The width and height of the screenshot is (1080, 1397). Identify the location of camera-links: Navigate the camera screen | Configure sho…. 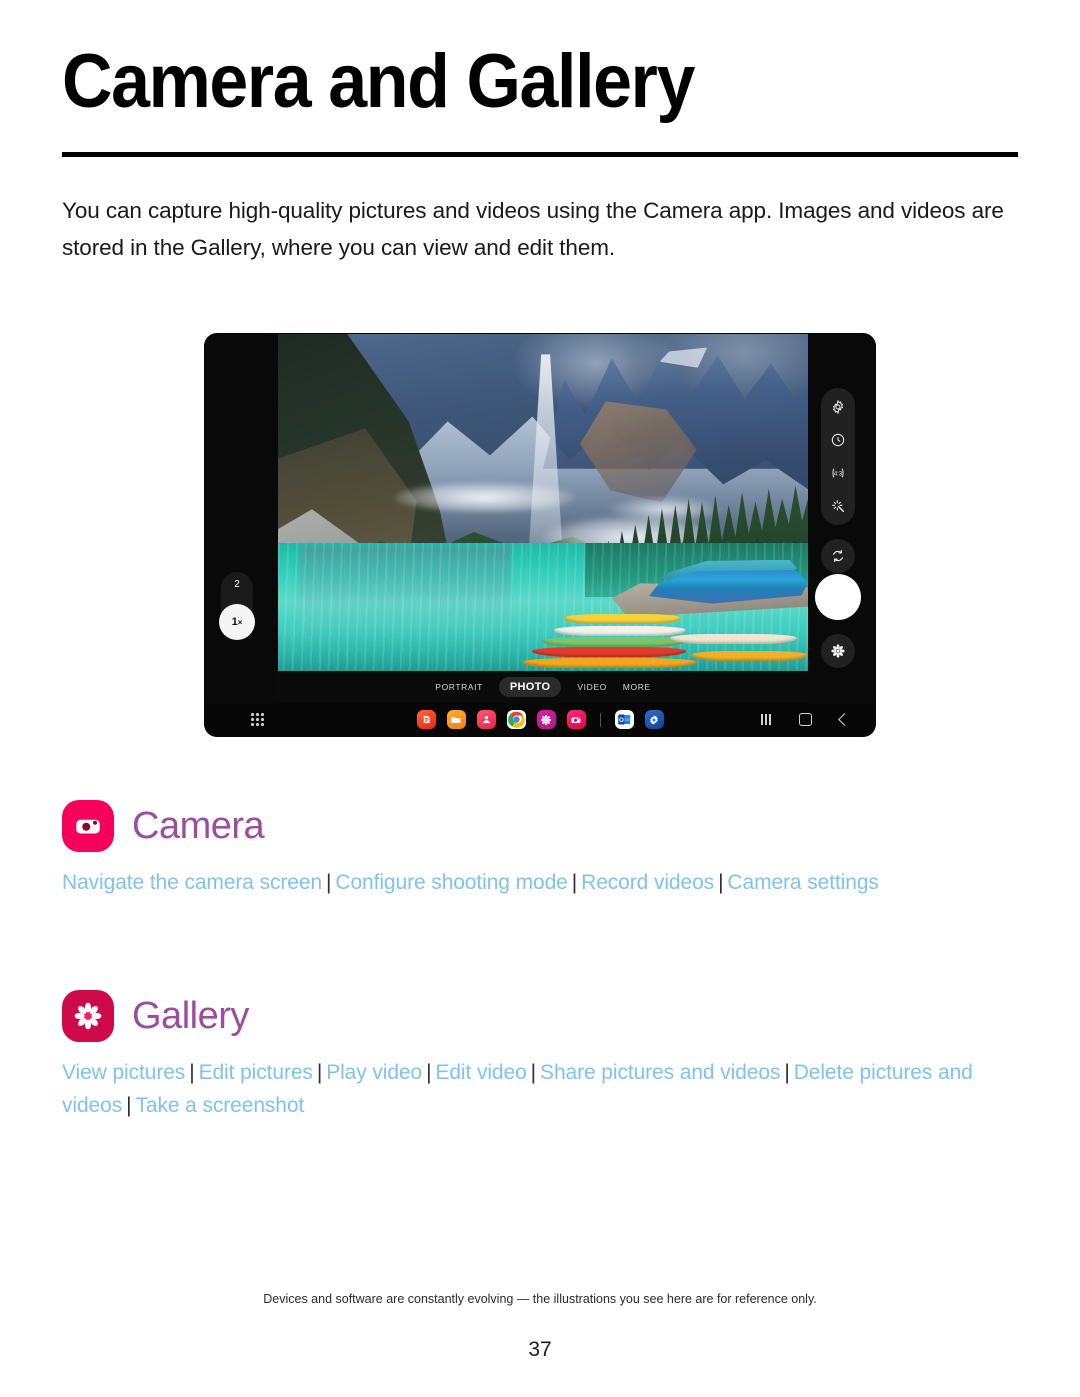
(542, 882).